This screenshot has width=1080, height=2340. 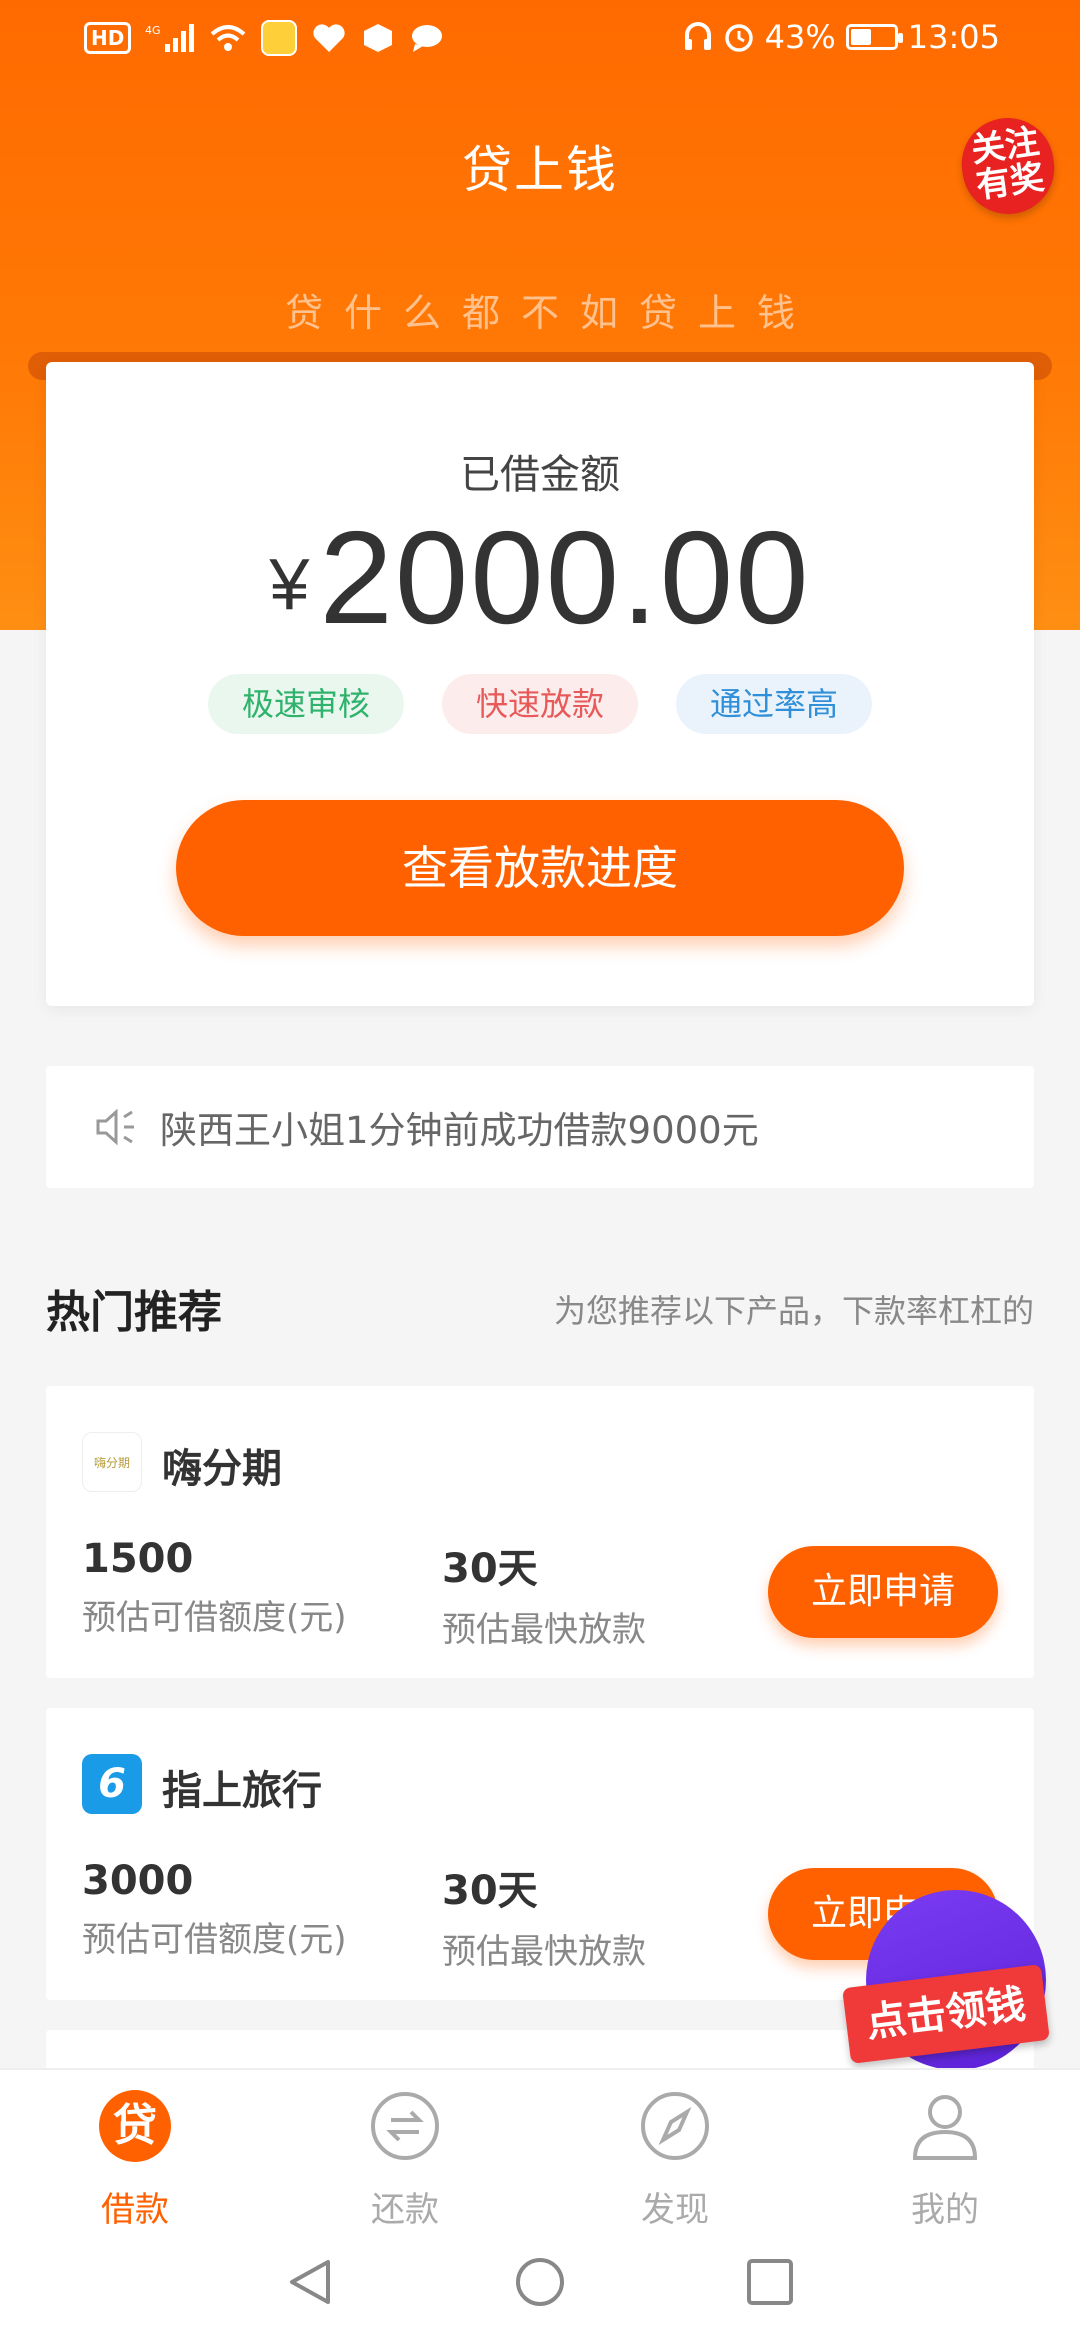 What do you see at coordinates (378, 38) in the screenshot?
I see `shield-icon` at bounding box center [378, 38].